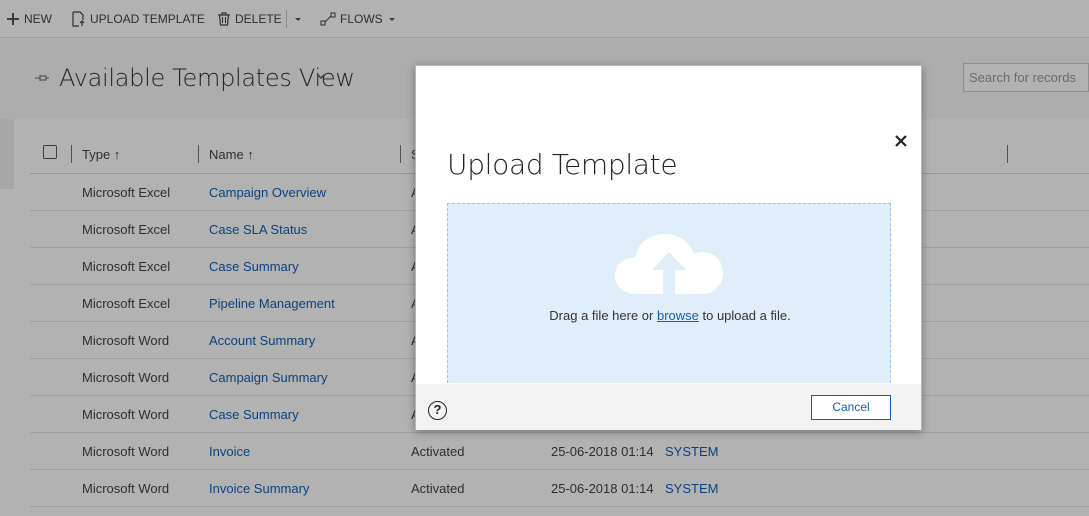  I want to click on browse-link: browse, so click(678, 315).